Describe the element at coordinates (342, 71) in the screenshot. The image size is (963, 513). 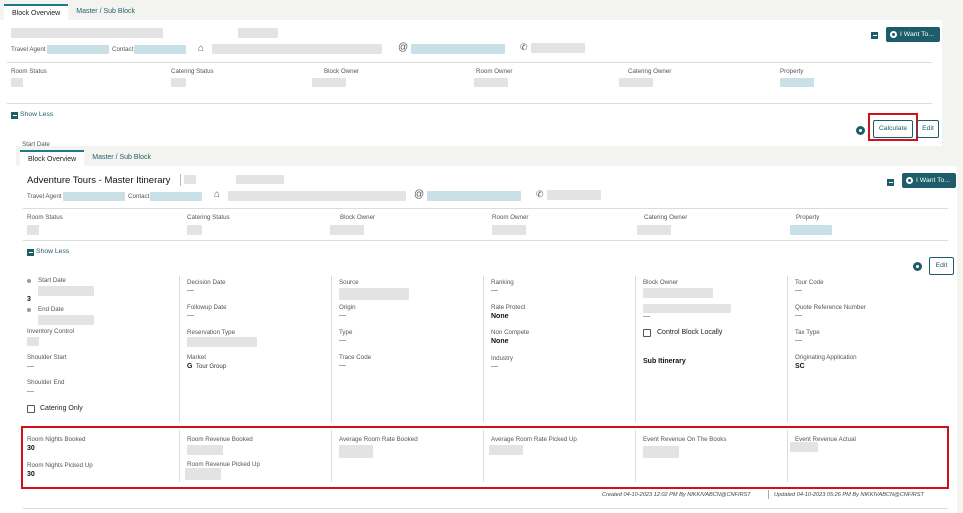
I see `back-block-owner-label: Block Owner` at that location.